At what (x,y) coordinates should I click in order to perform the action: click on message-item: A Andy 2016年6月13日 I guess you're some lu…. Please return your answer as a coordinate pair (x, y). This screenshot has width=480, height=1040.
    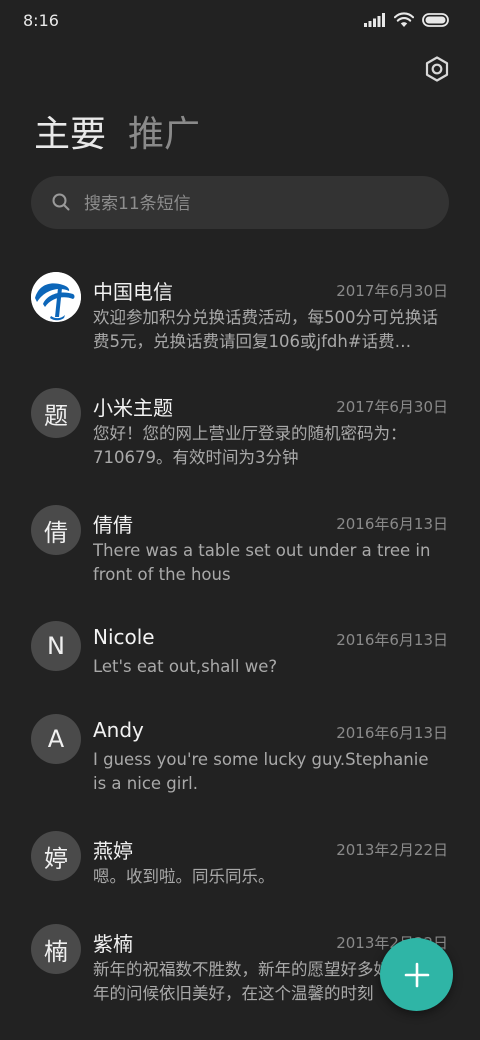
    Looking at the image, I should click on (240, 762).